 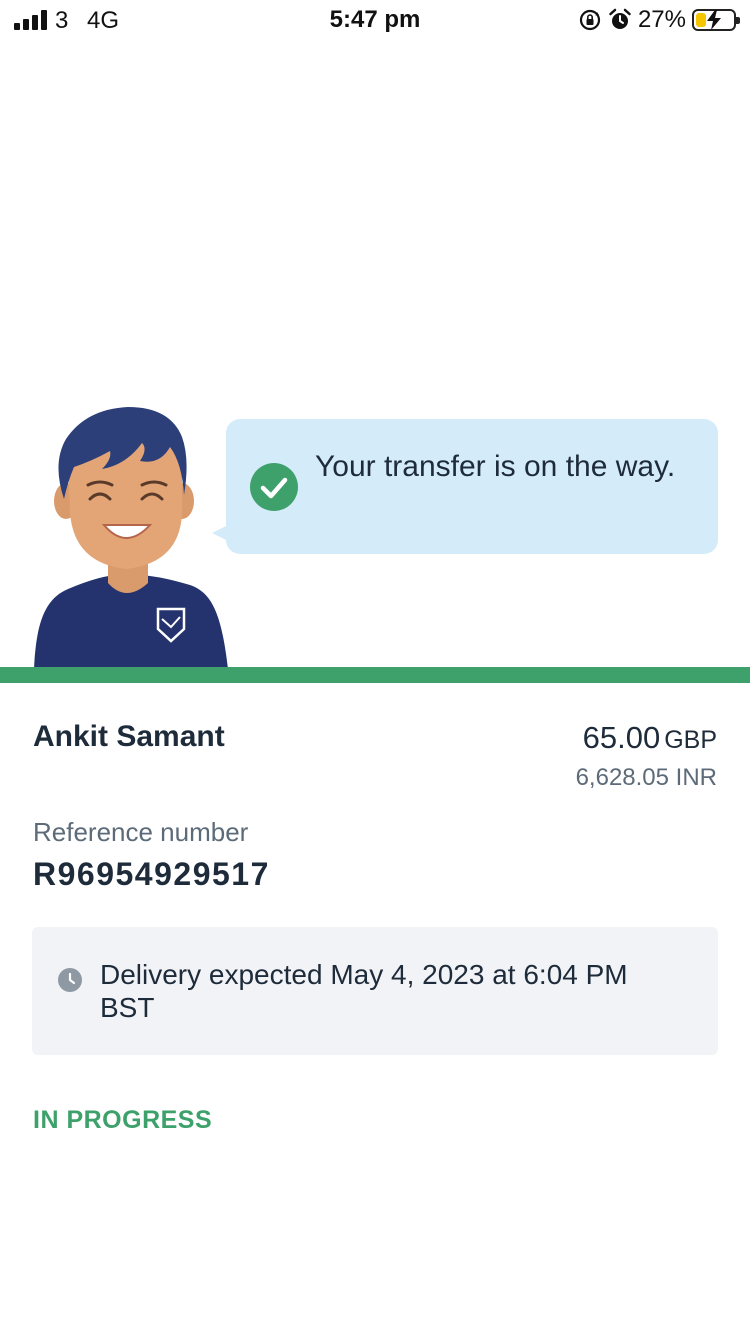 I want to click on reference-label: Reference number, so click(x=141, y=832).